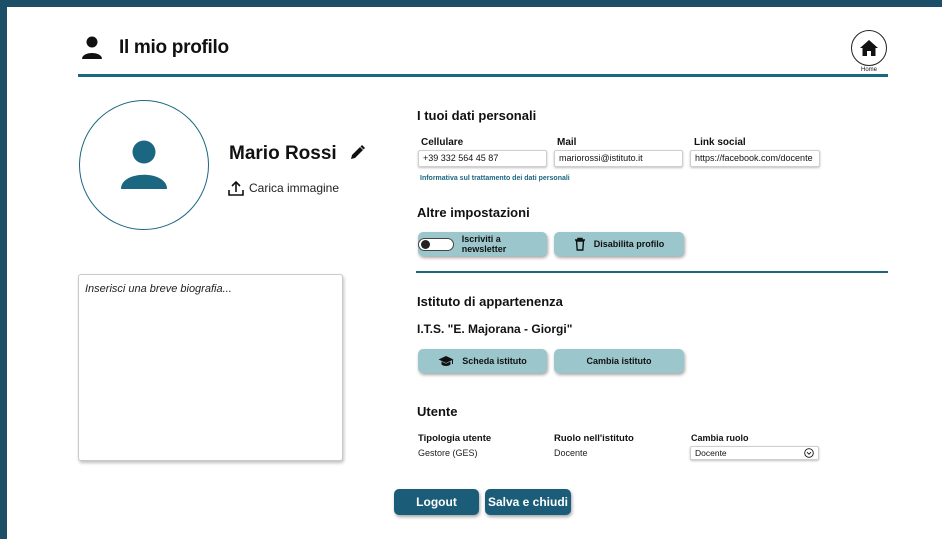 This screenshot has width=942, height=539. What do you see at coordinates (425, 244) in the screenshot?
I see `toggle-knob` at bounding box center [425, 244].